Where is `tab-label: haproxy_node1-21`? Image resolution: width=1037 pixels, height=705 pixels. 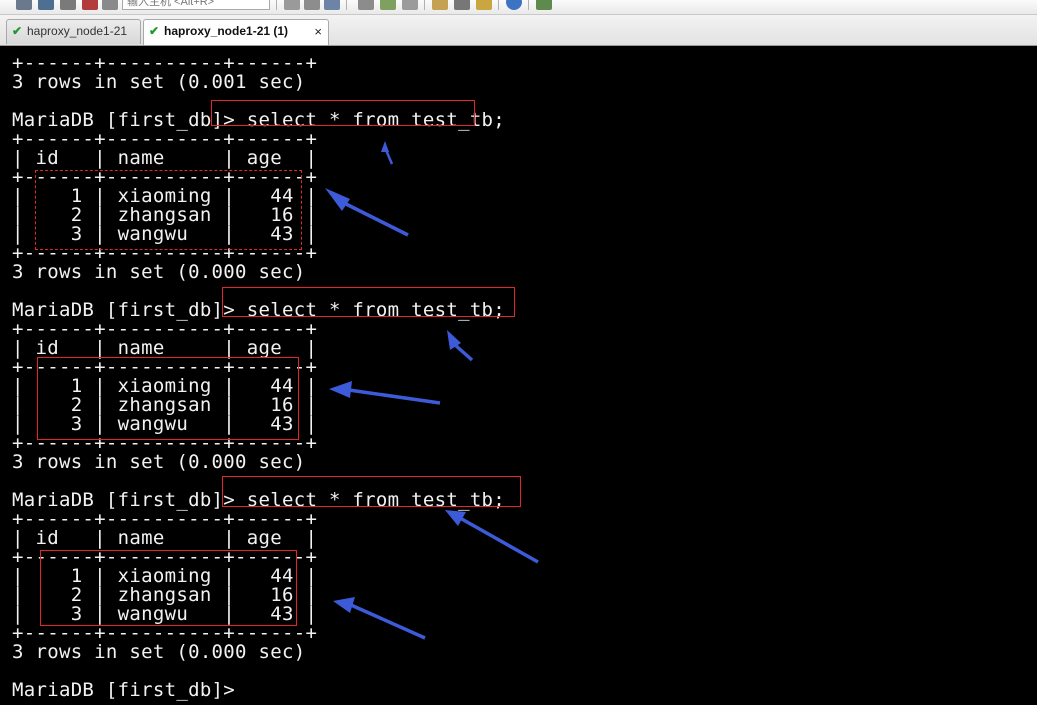
tab-label: haproxy_node1-21 is located at coordinates (77, 31).